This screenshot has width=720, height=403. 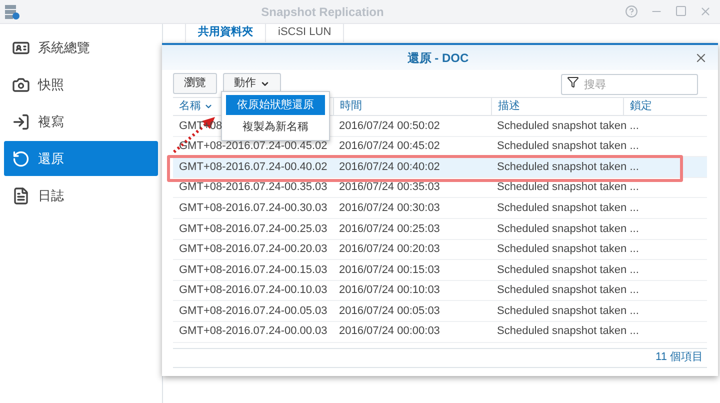 What do you see at coordinates (389, 331) in the screenshot?
I see `table-cell: 2016/07/24 00:00:03` at bounding box center [389, 331].